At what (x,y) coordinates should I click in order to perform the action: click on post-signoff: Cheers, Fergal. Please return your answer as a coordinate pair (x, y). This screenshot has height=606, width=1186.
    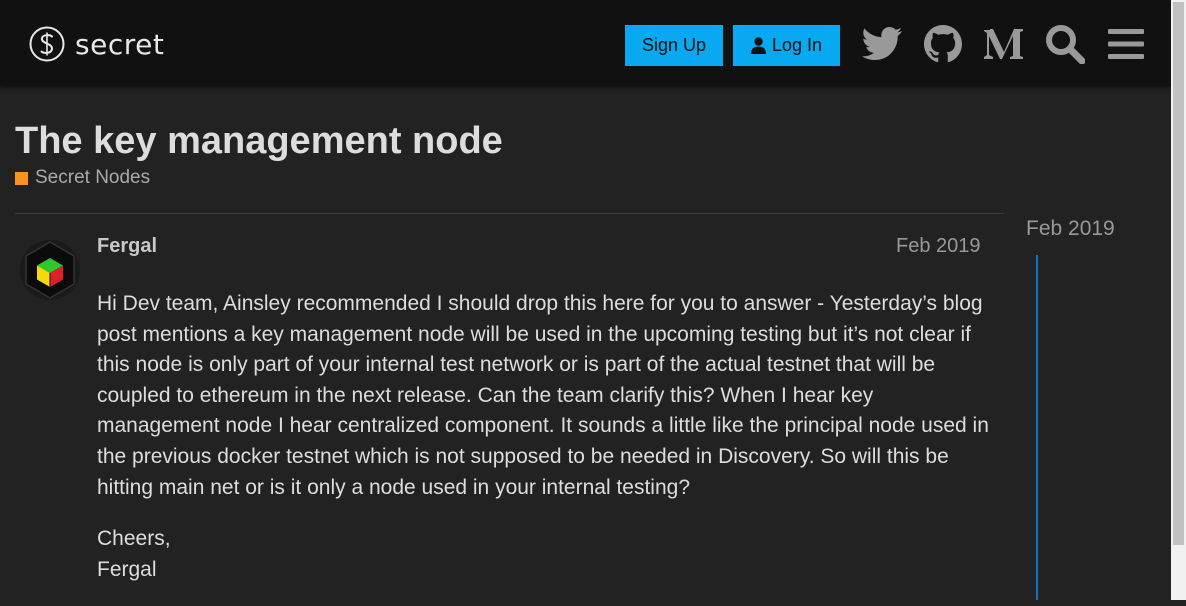
    Looking at the image, I should click on (547, 554).